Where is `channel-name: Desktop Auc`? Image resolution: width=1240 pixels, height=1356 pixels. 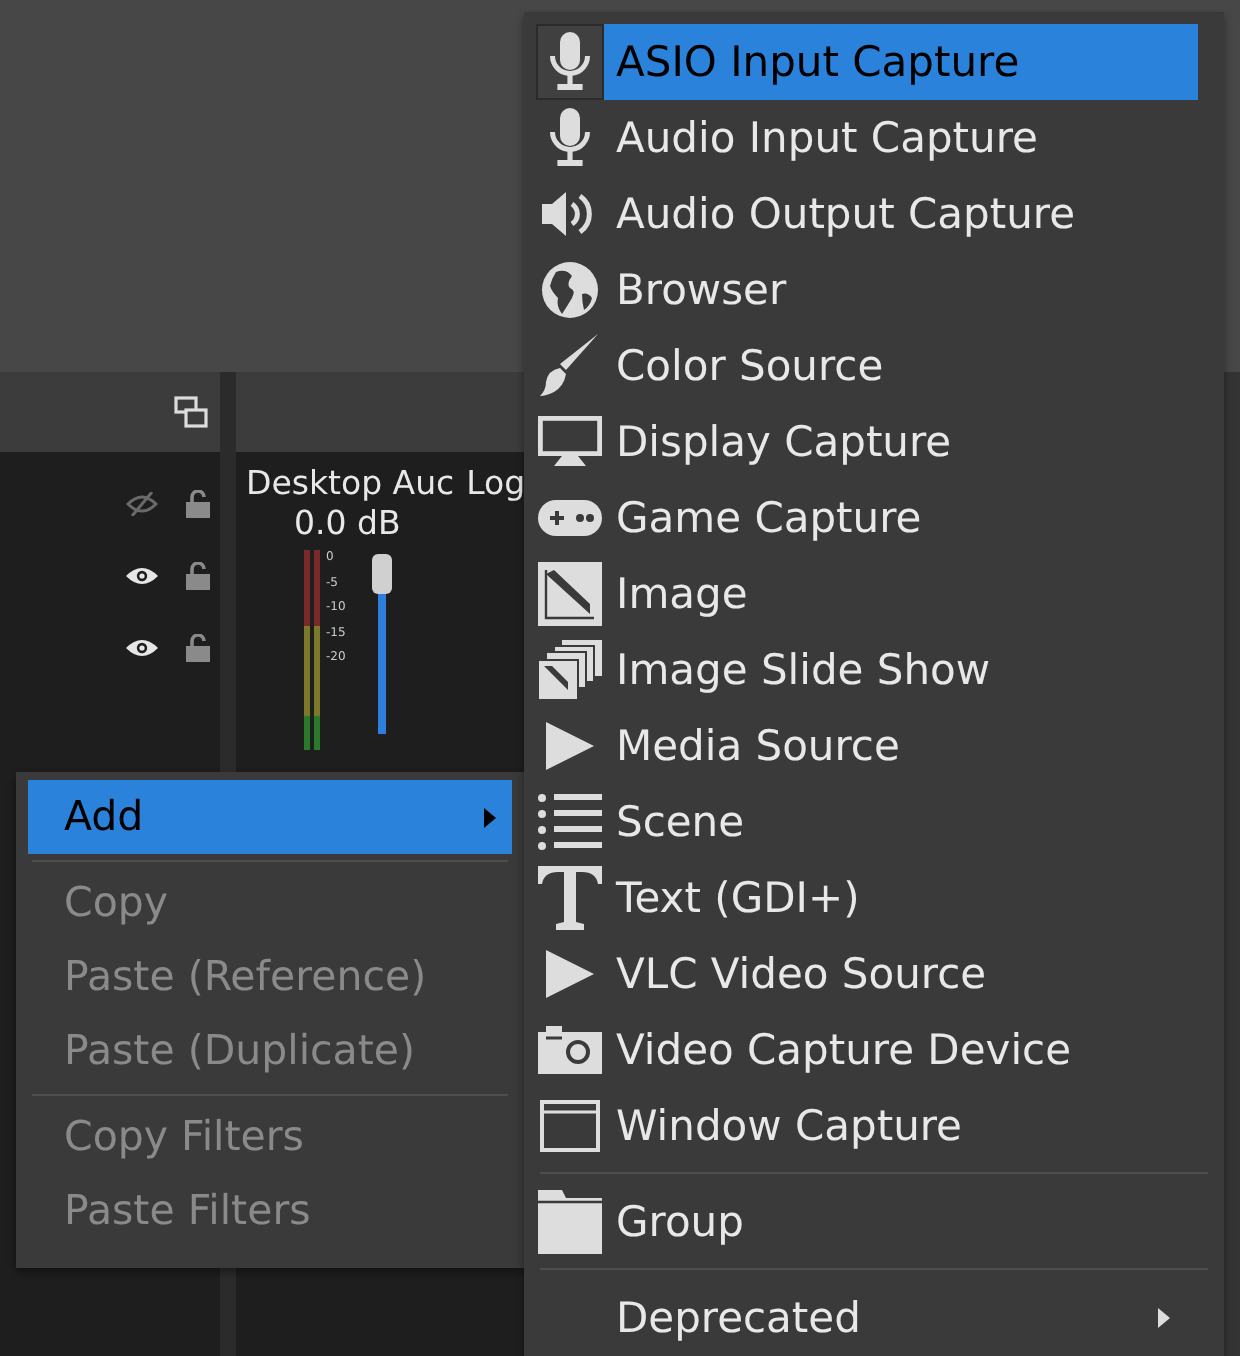
channel-name: Desktop Auc is located at coordinates (350, 483).